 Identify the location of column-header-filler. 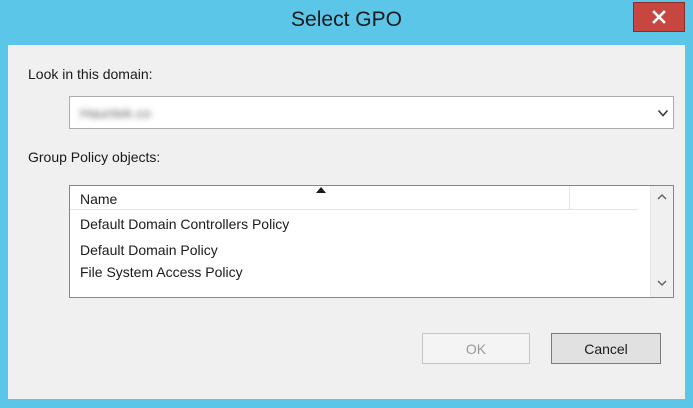
(604, 198).